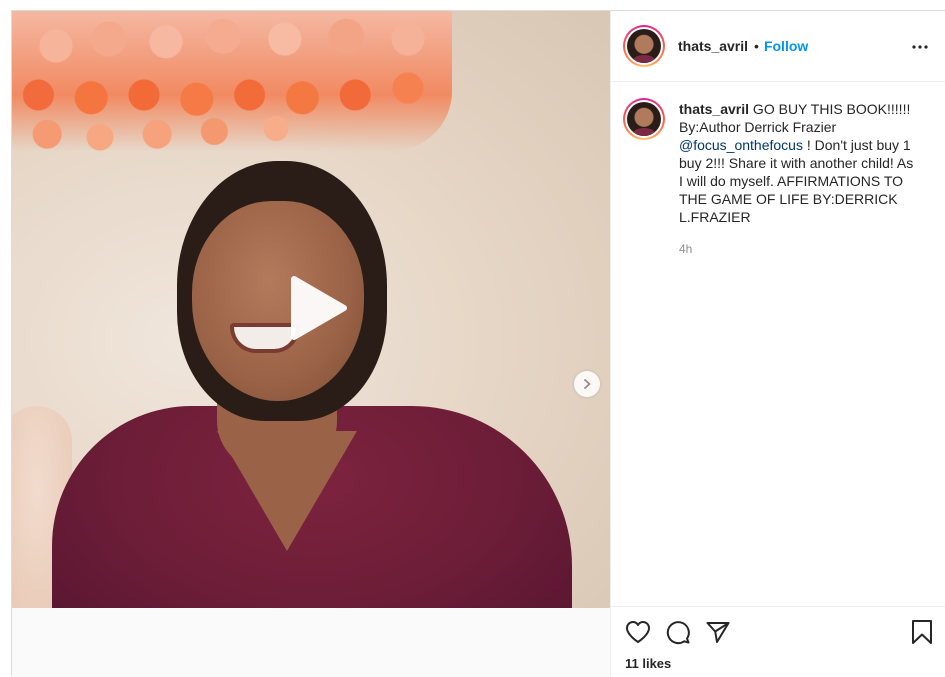 The image size is (945, 677). What do you see at coordinates (922, 632) in the screenshot?
I see `bookmark-icon` at bounding box center [922, 632].